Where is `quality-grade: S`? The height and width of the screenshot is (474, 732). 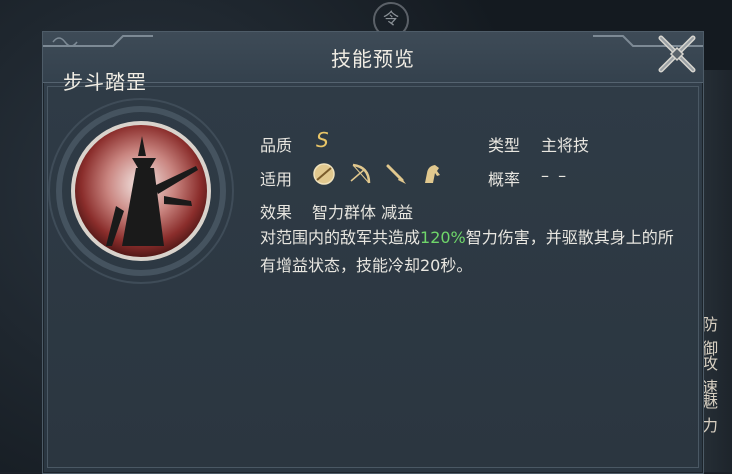
quality-grade: S is located at coordinates (322, 140).